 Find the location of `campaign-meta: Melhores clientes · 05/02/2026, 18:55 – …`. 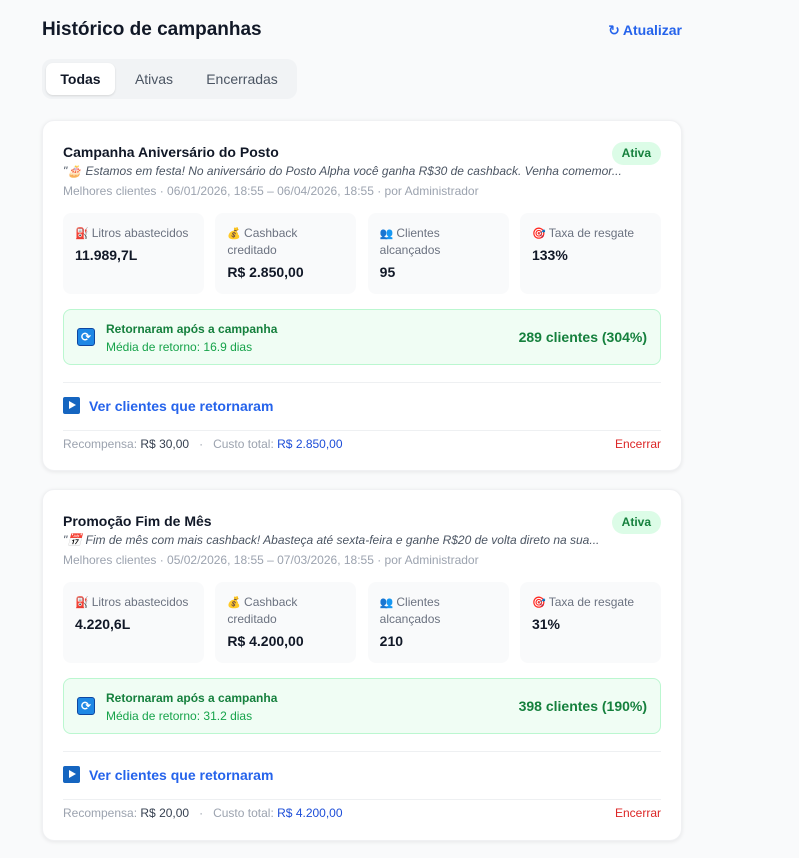

campaign-meta: Melhores clientes · 05/02/2026, 18:55 – … is located at coordinates (271, 560).